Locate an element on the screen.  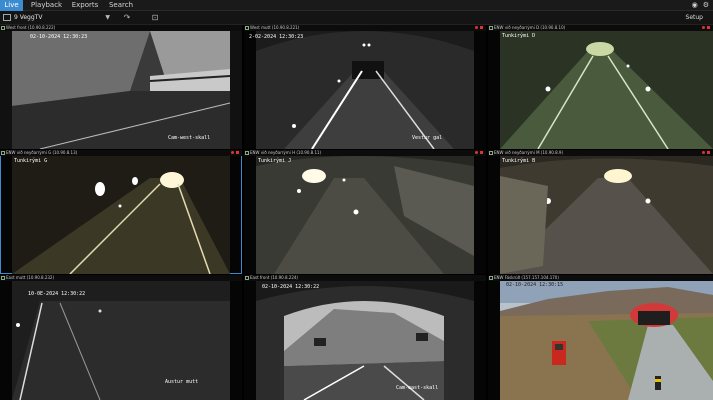
camera-osd-label: Tunkirými D is located at coordinates (519, 36).